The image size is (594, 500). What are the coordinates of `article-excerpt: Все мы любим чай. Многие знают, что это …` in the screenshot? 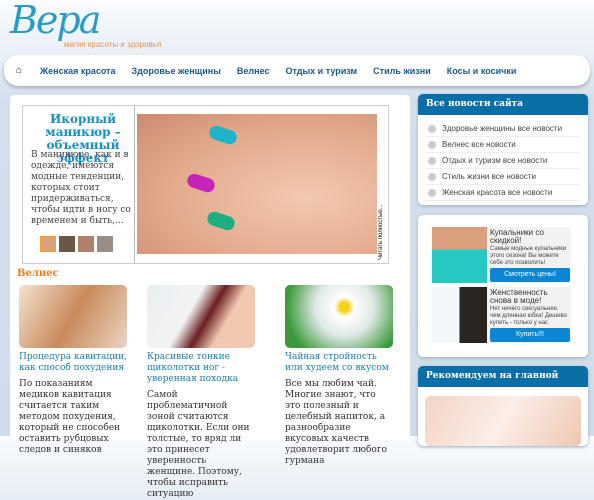 It's located at (336, 422).